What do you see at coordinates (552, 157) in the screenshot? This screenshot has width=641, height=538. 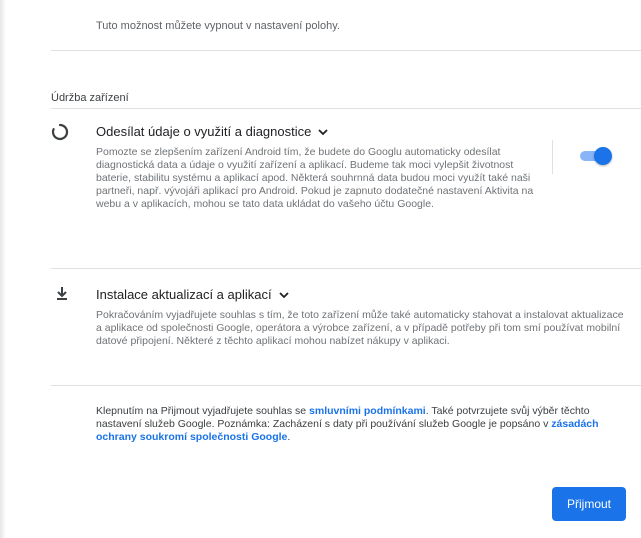 I see `toggle-separator` at bounding box center [552, 157].